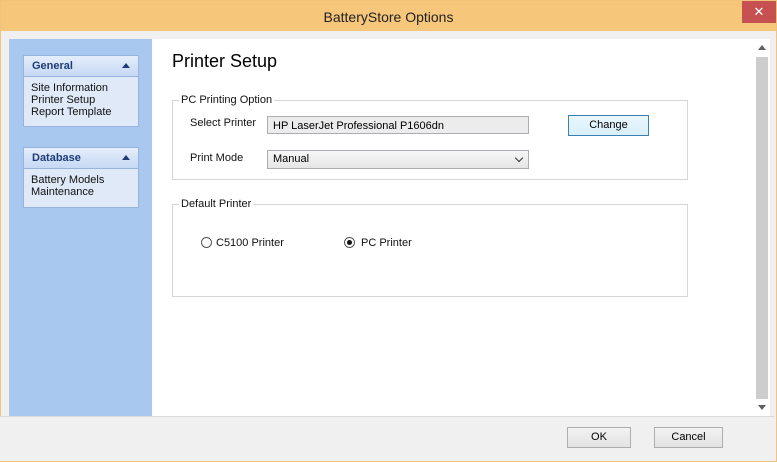 The image size is (777, 462). I want to click on nav-item-battery-models: Battery Models, so click(81, 180).